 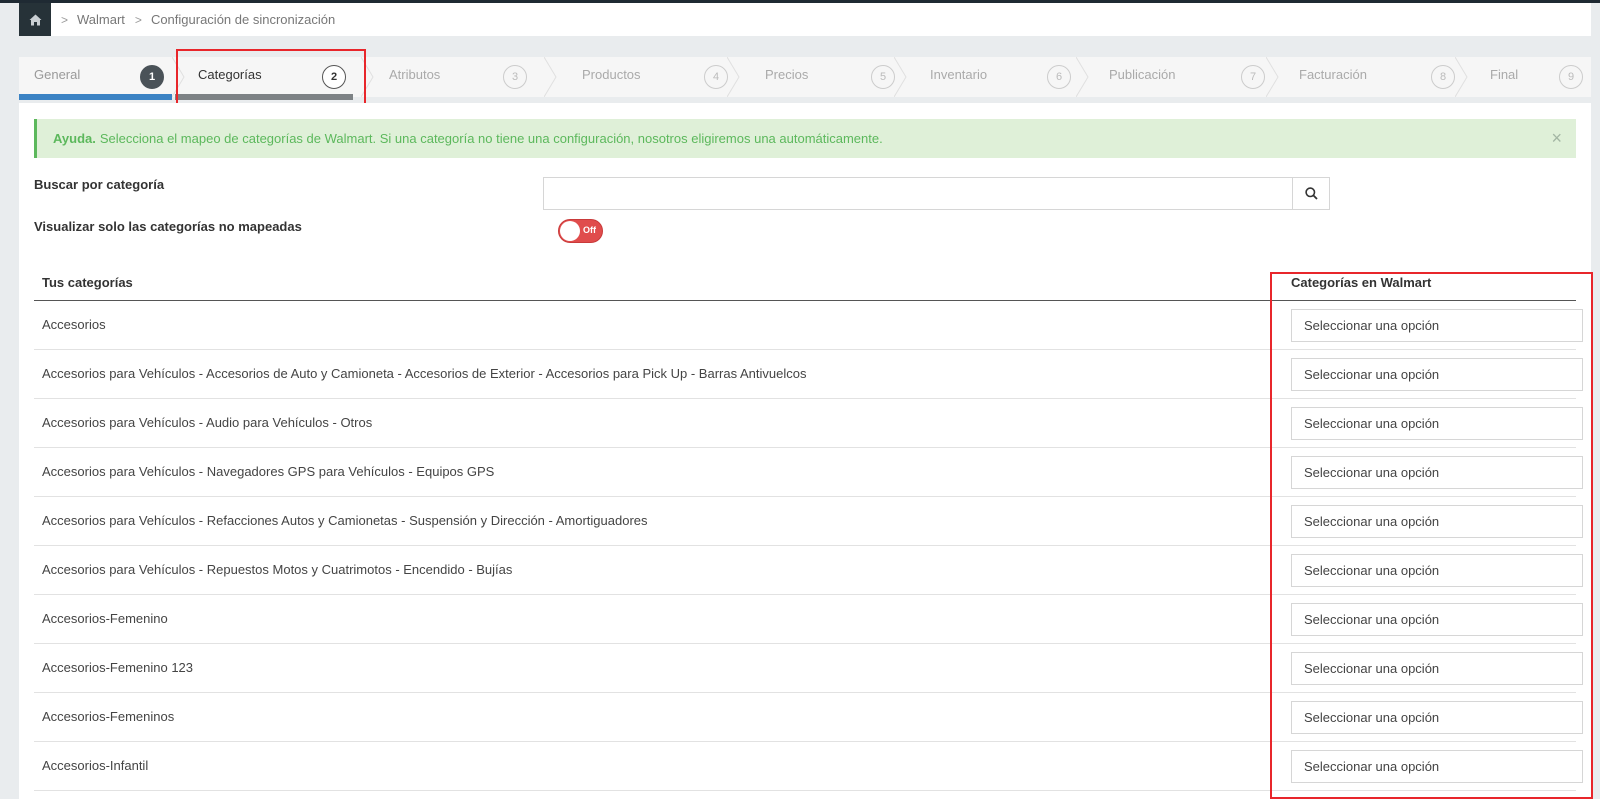 I want to click on progress-bar-current, so click(x=264, y=97).